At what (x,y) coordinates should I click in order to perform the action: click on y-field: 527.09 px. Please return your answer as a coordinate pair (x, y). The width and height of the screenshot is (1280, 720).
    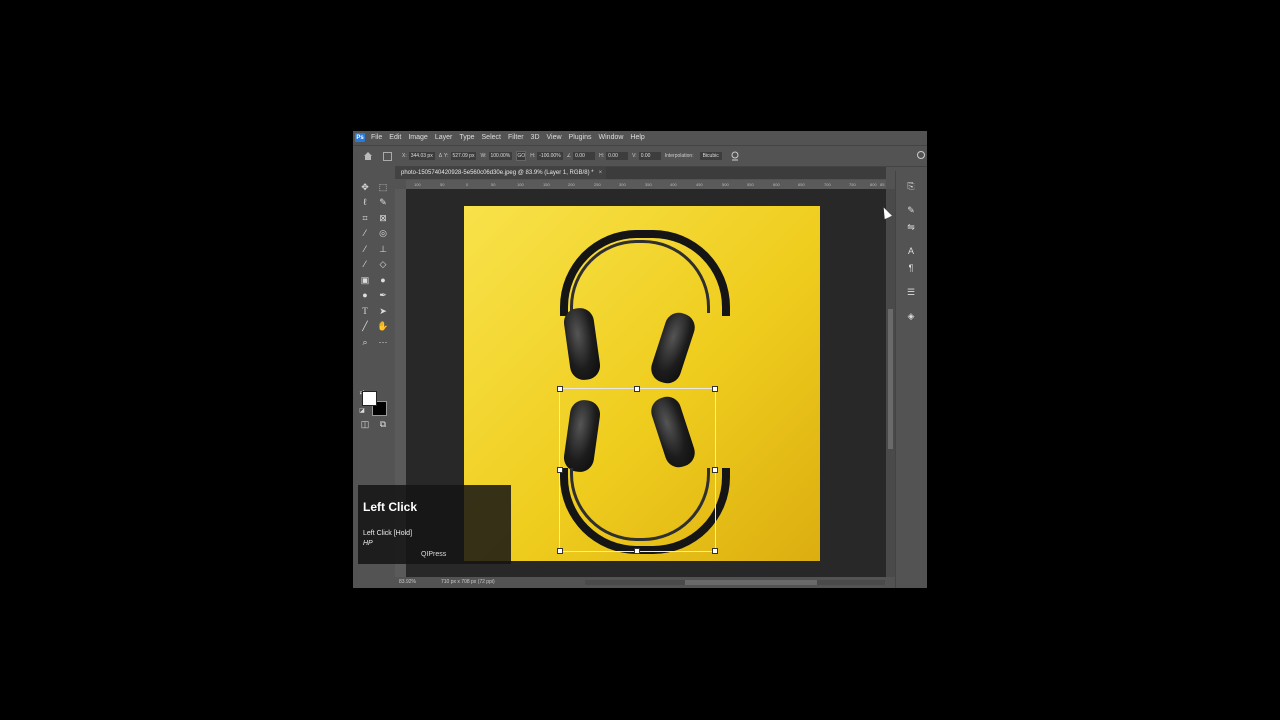
    Looking at the image, I should click on (463, 156).